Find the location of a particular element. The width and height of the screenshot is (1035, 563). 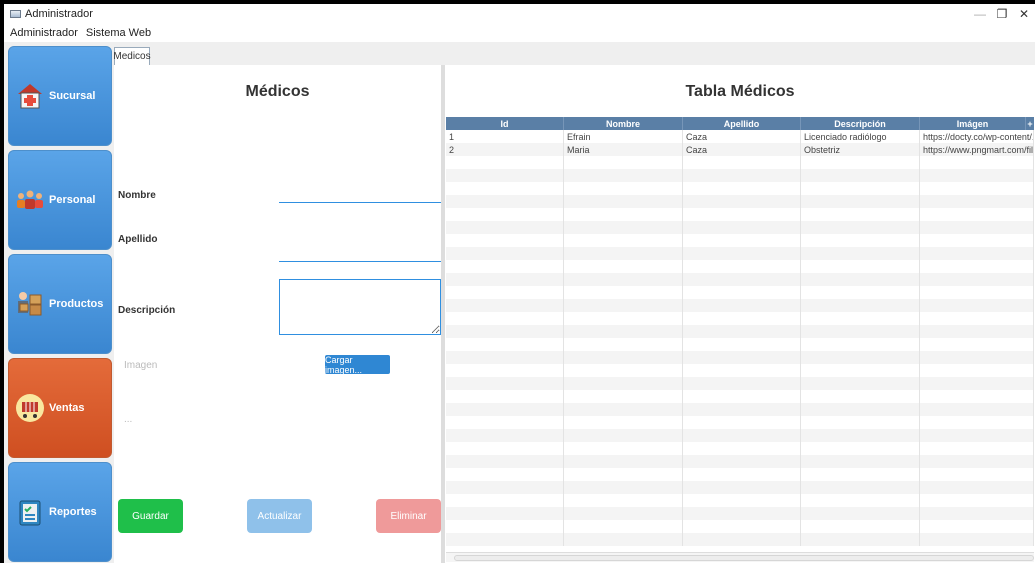

column-header-apellido: Apellido is located at coordinates (742, 123).